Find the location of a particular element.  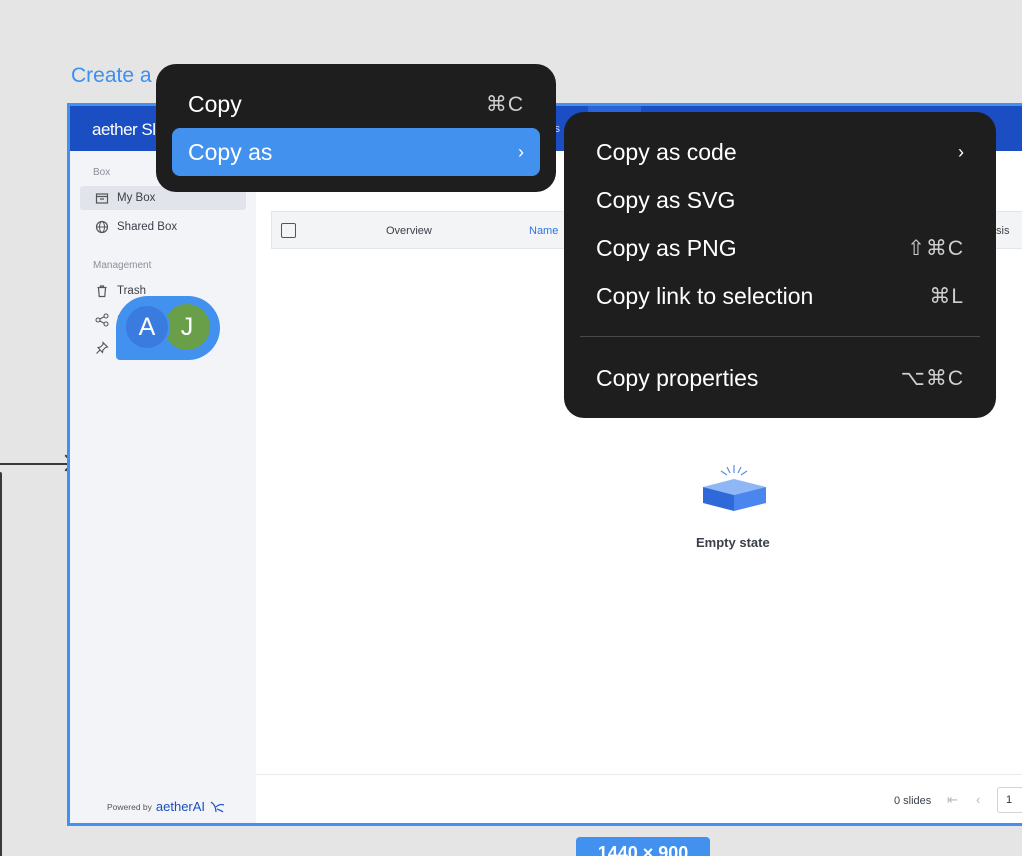

menu-item-shortcut: ⌥⌘C is located at coordinates (932, 378).